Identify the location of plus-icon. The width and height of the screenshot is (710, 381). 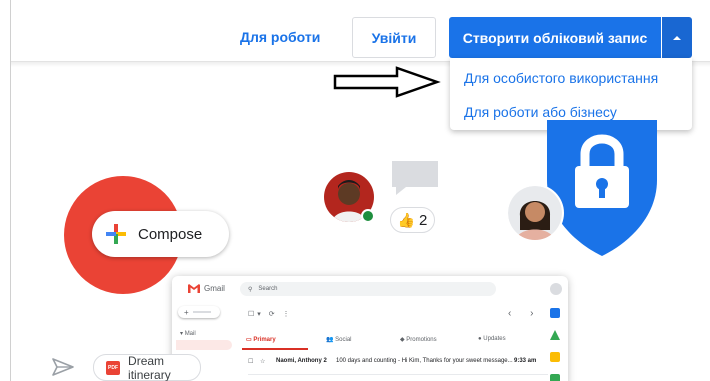
(116, 234).